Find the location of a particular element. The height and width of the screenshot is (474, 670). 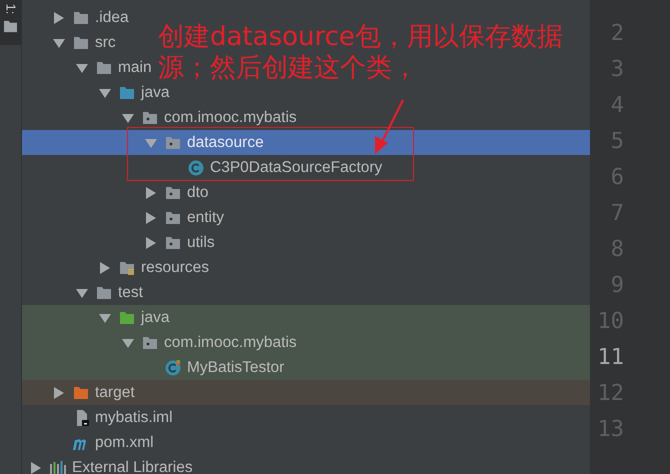

project-tool-button: 1: is located at coordinates (10, 22).